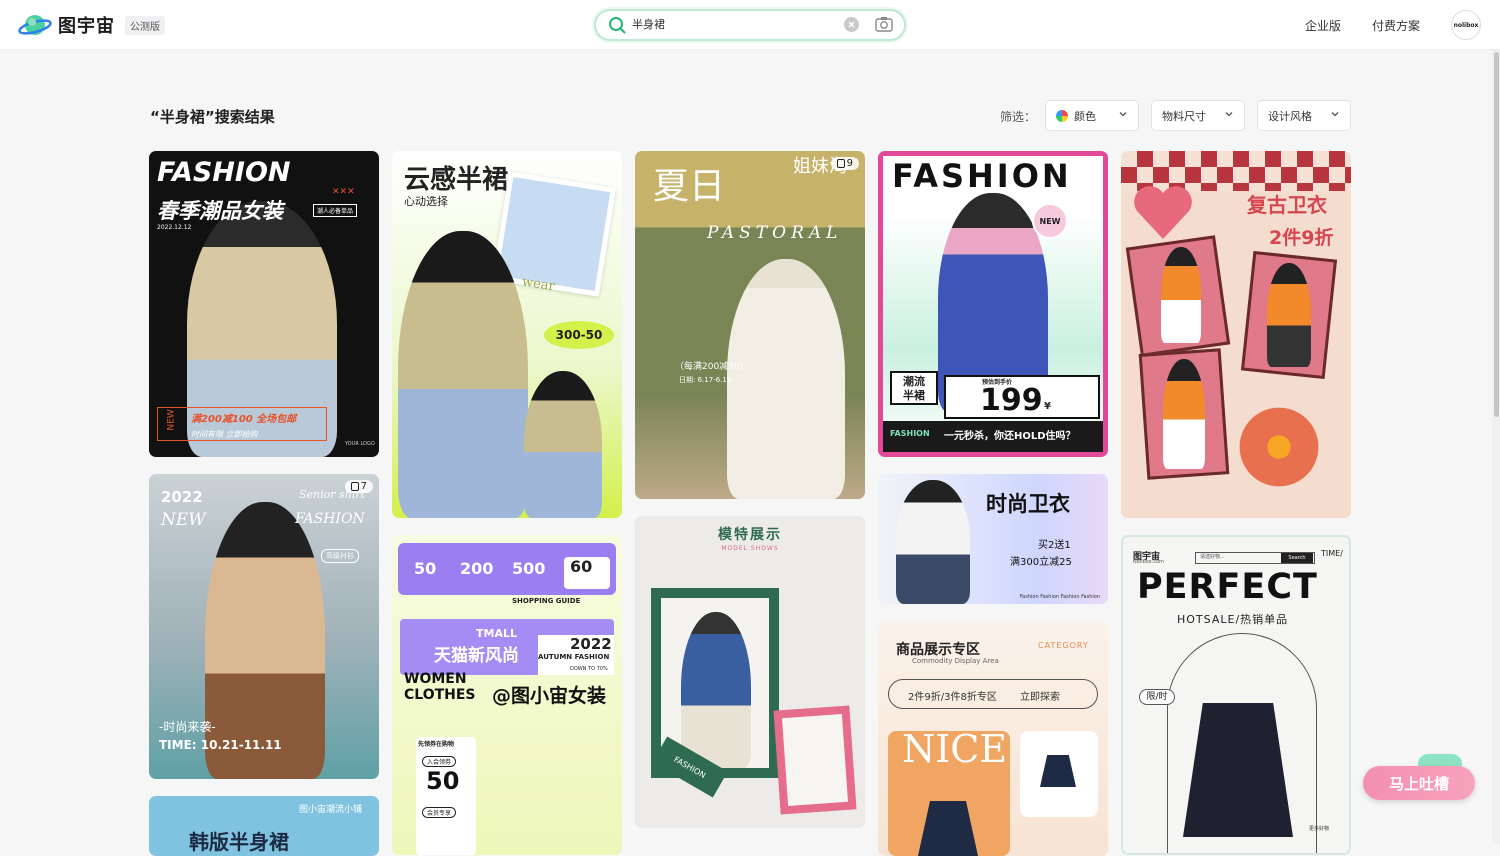  I want to click on card-new: NEW, so click(183, 520).